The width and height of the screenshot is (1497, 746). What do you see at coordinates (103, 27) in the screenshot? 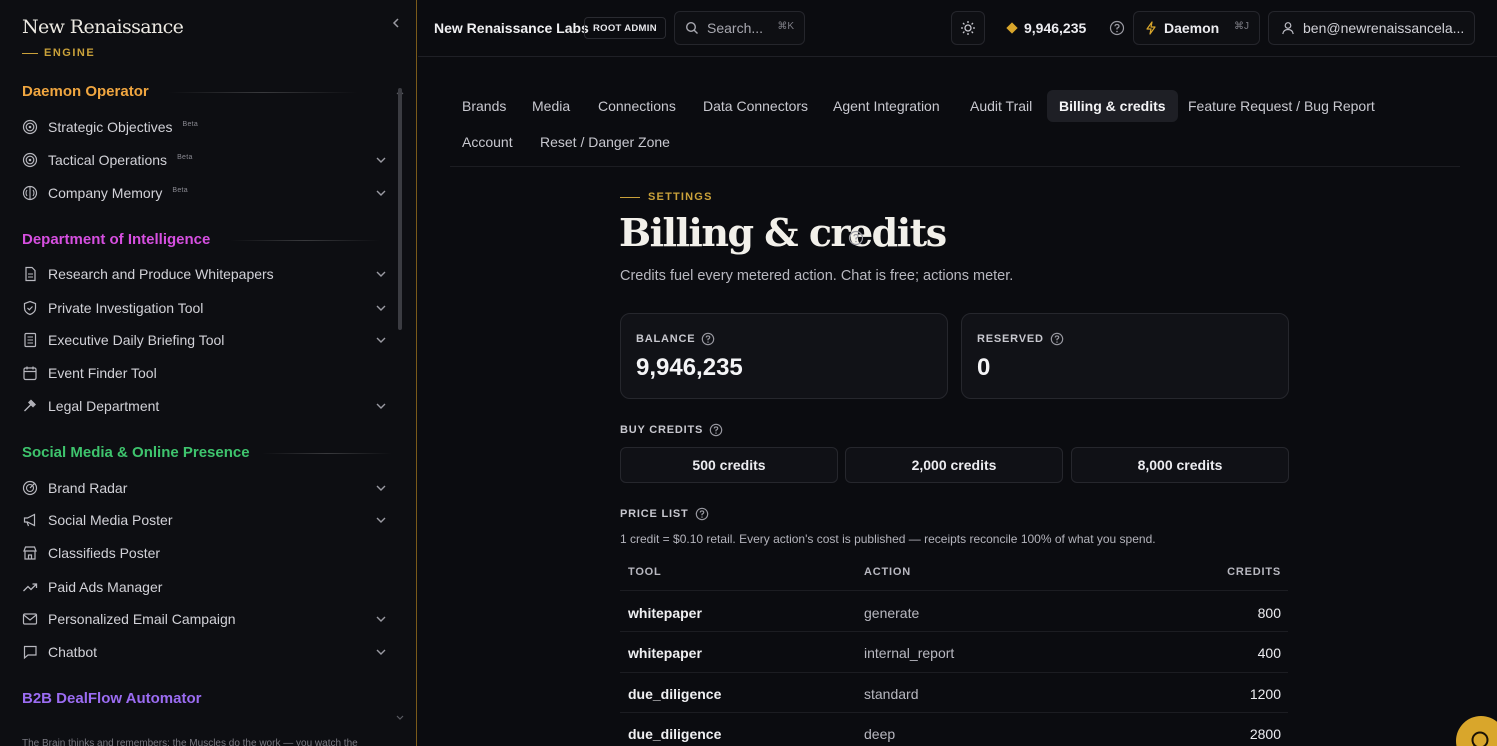
I see `brand-logo: New Renaissance` at bounding box center [103, 27].